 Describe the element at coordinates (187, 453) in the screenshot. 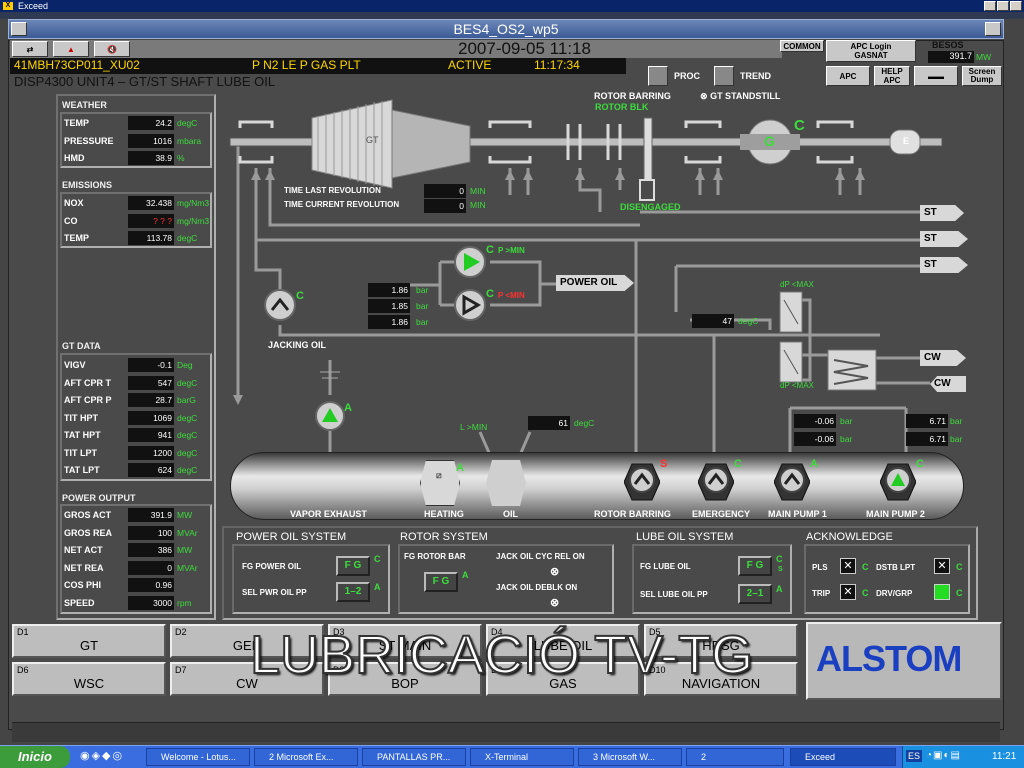

I see `gt-data-tit-lpt-unit: degC` at that location.